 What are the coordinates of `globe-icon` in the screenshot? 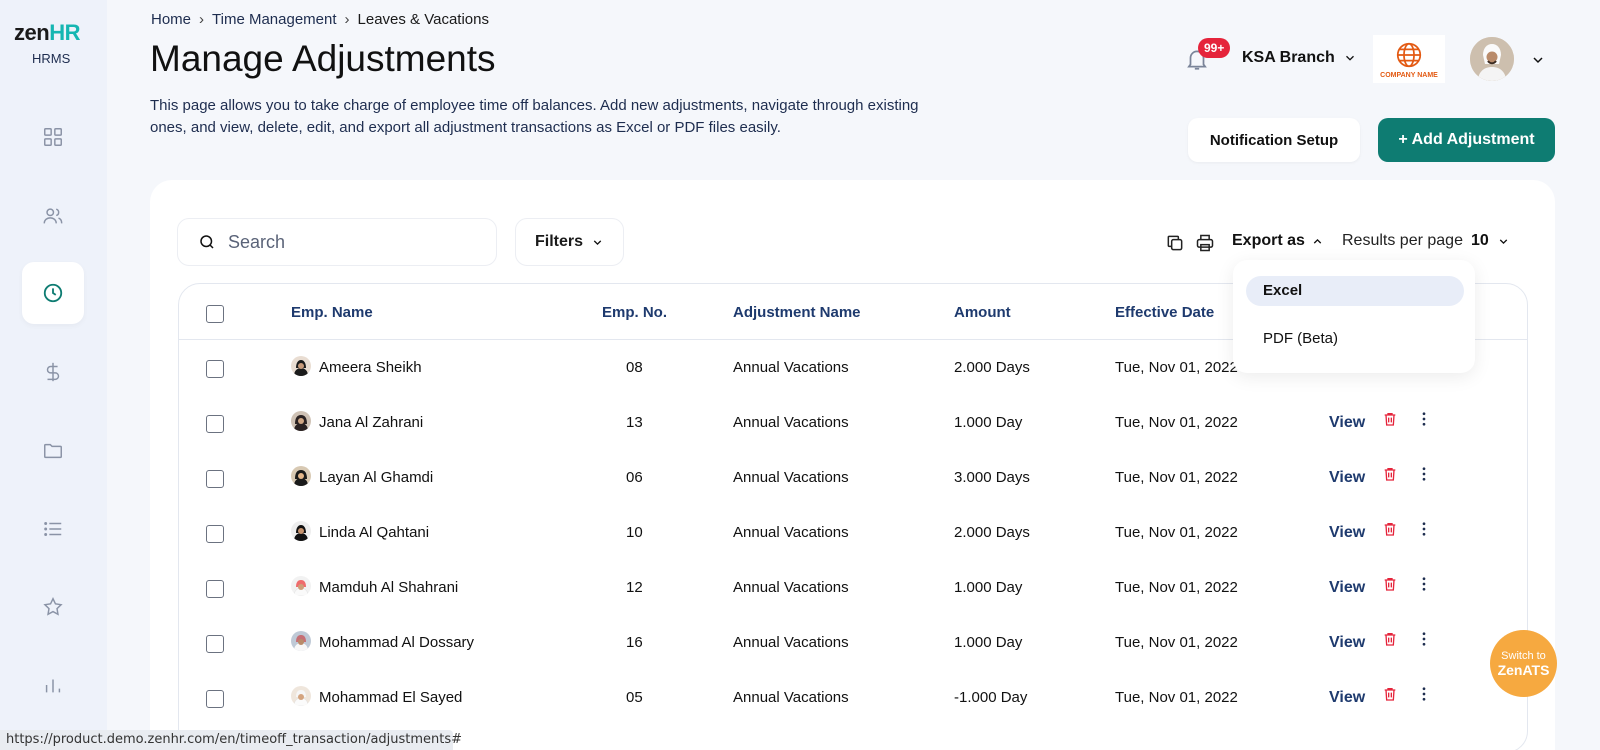 It's located at (1409, 54).